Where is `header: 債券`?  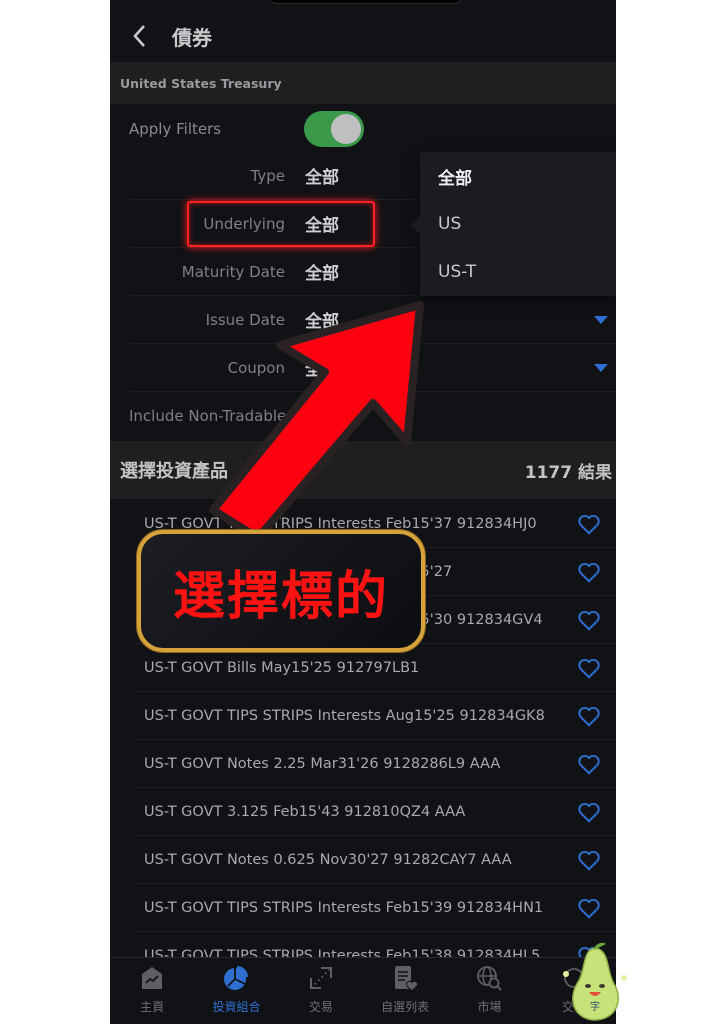
header: 債券 is located at coordinates (363, 36).